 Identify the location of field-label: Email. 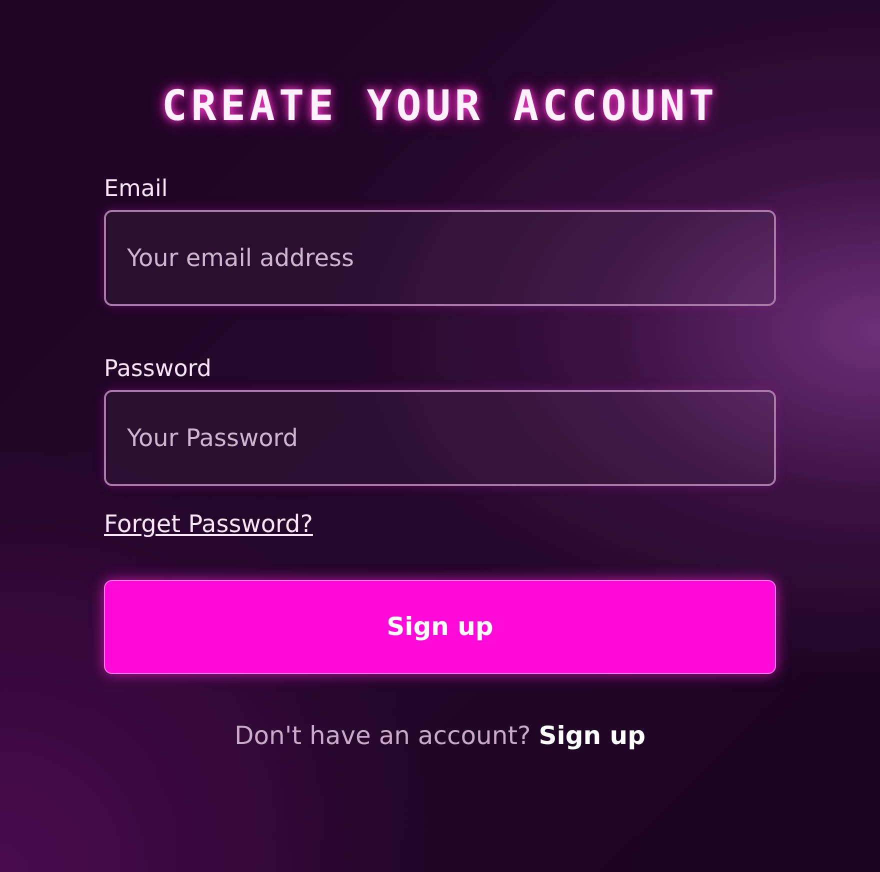
(136, 189).